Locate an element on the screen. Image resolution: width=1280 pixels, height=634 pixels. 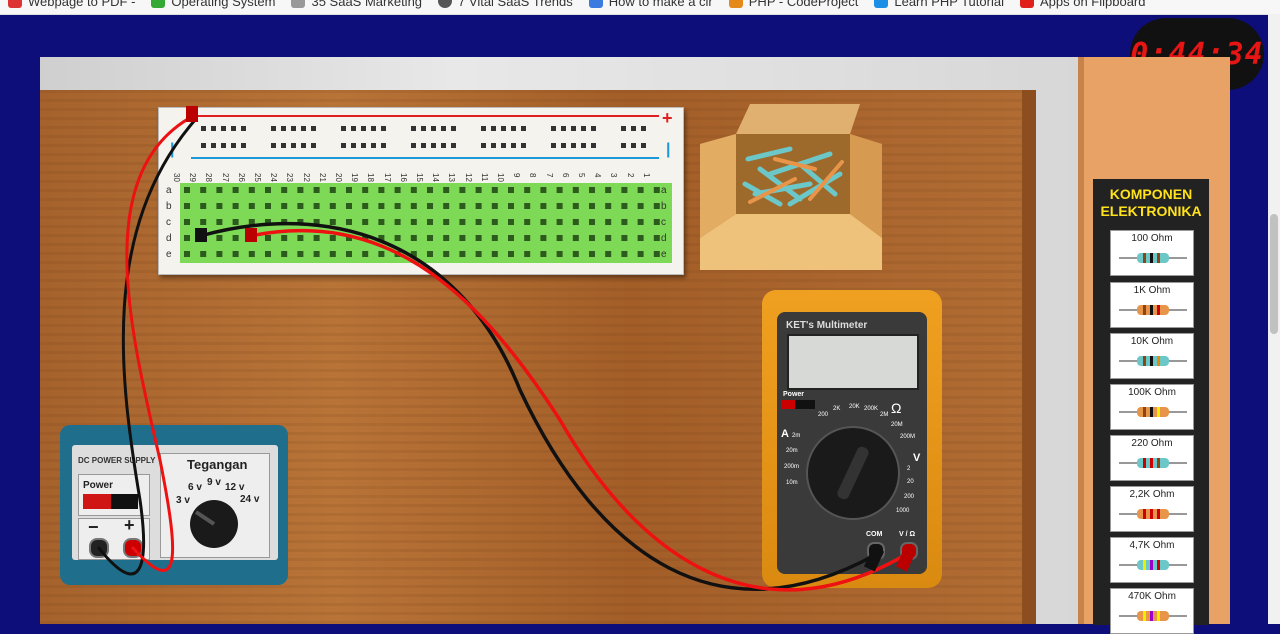
component-10k-ohm: 10K Ohm is located at coordinates (1152, 356).